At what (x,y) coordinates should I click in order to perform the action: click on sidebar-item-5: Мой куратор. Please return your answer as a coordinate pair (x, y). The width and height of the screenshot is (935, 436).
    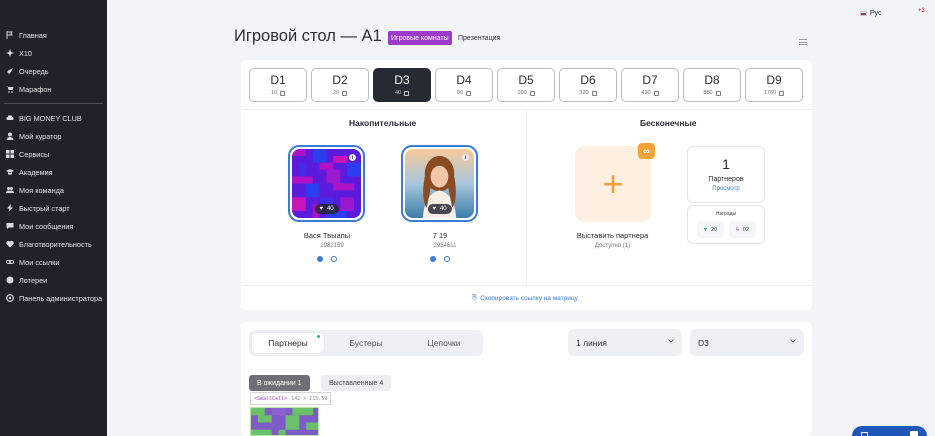
    Looking at the image, I should click on (53, 136).